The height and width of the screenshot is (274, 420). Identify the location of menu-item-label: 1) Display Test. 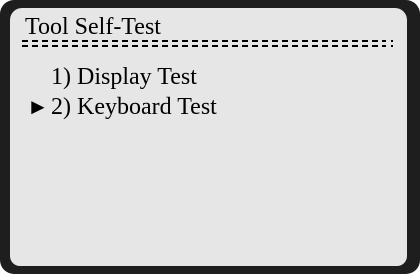
(124, 77).